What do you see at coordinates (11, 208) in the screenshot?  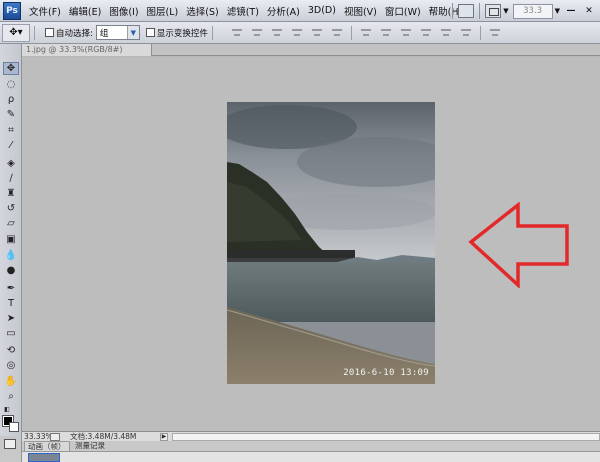 I see `history-brush-tool-icon: ↺` at bounding box center [11, 208].